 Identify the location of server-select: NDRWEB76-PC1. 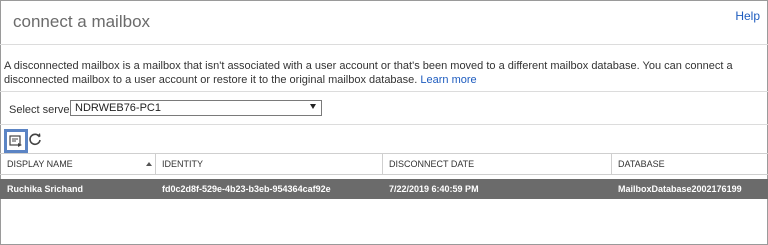
(196, 108).